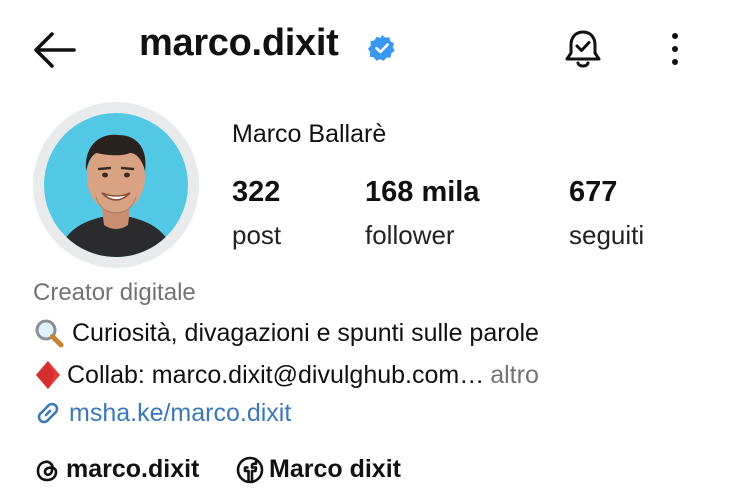 The width and height of the screenshot is (738, 500). What do you see at coordinates (422, 192) in the screenshot?
I see `follower-count: 168 mila` at bounding box center [422, 192].